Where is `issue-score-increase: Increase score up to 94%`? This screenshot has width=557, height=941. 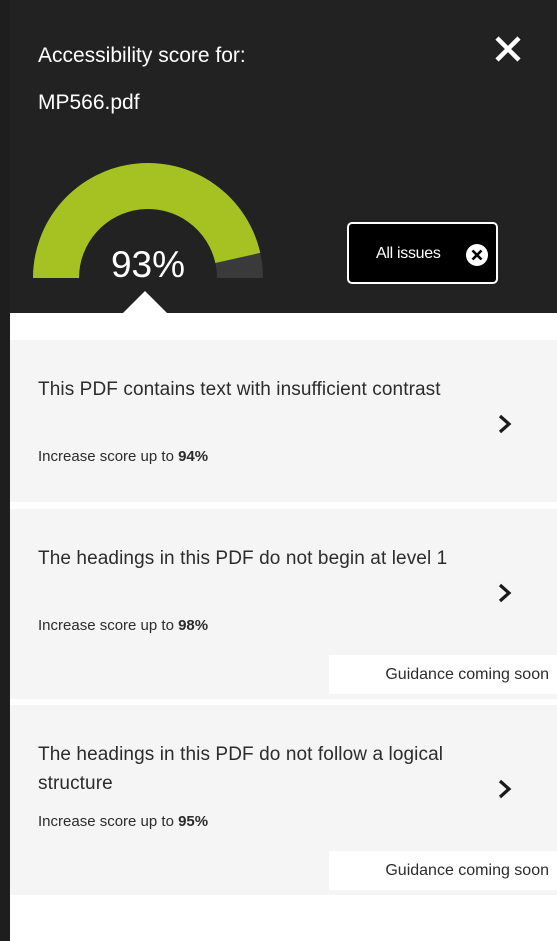
issue-score-increase: Increase score up to 94% is located at coordinates (123, 457).